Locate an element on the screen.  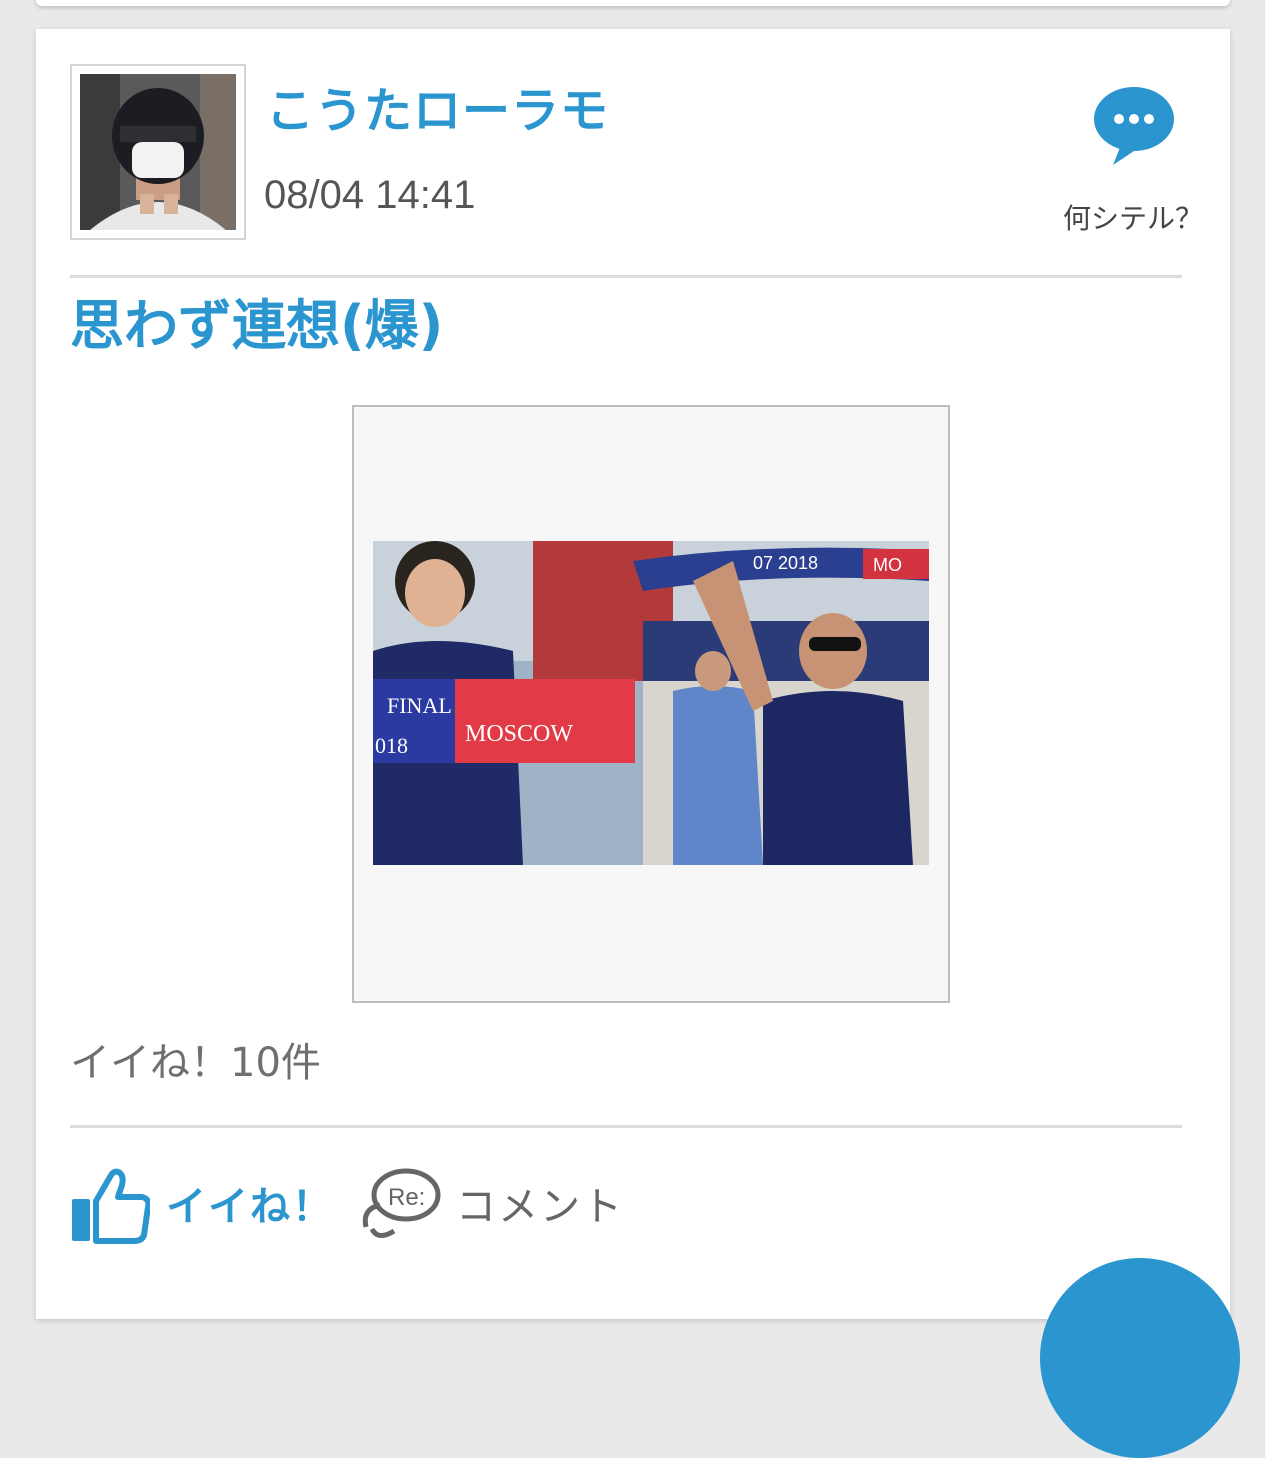
scarf-text-2: MO is located at coordinates (887, 565).